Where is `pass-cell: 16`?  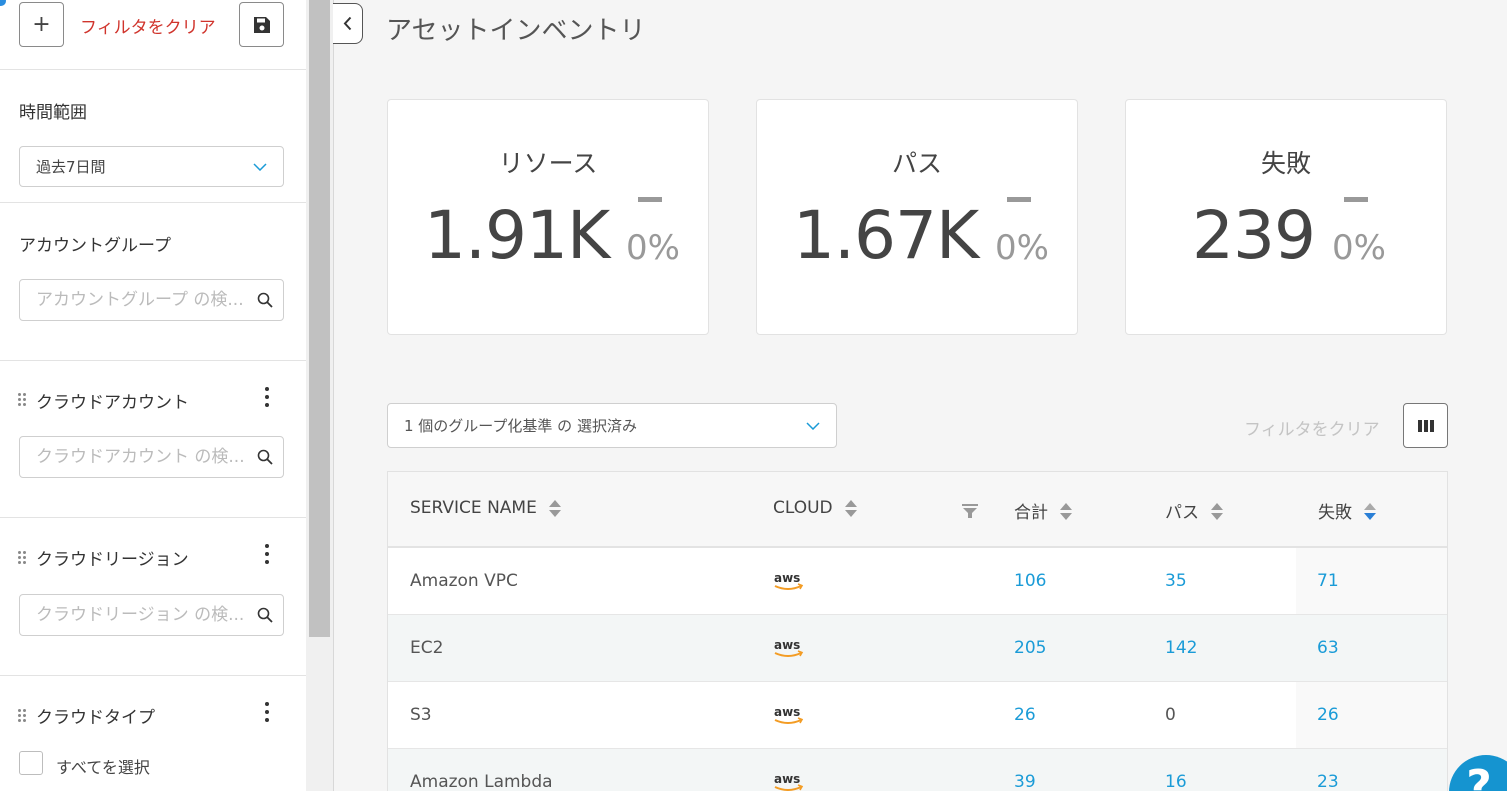
pass-cell: 16 is located at coordinates (1176, 781).